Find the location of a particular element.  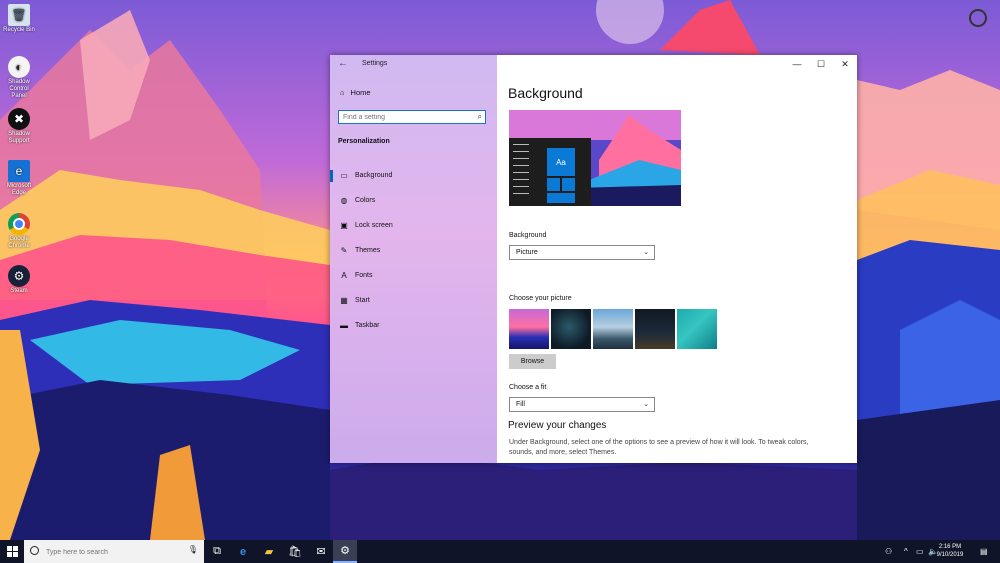

desktop-icon-google-chrome: Google Chrome is located at coordinates (19, 231).